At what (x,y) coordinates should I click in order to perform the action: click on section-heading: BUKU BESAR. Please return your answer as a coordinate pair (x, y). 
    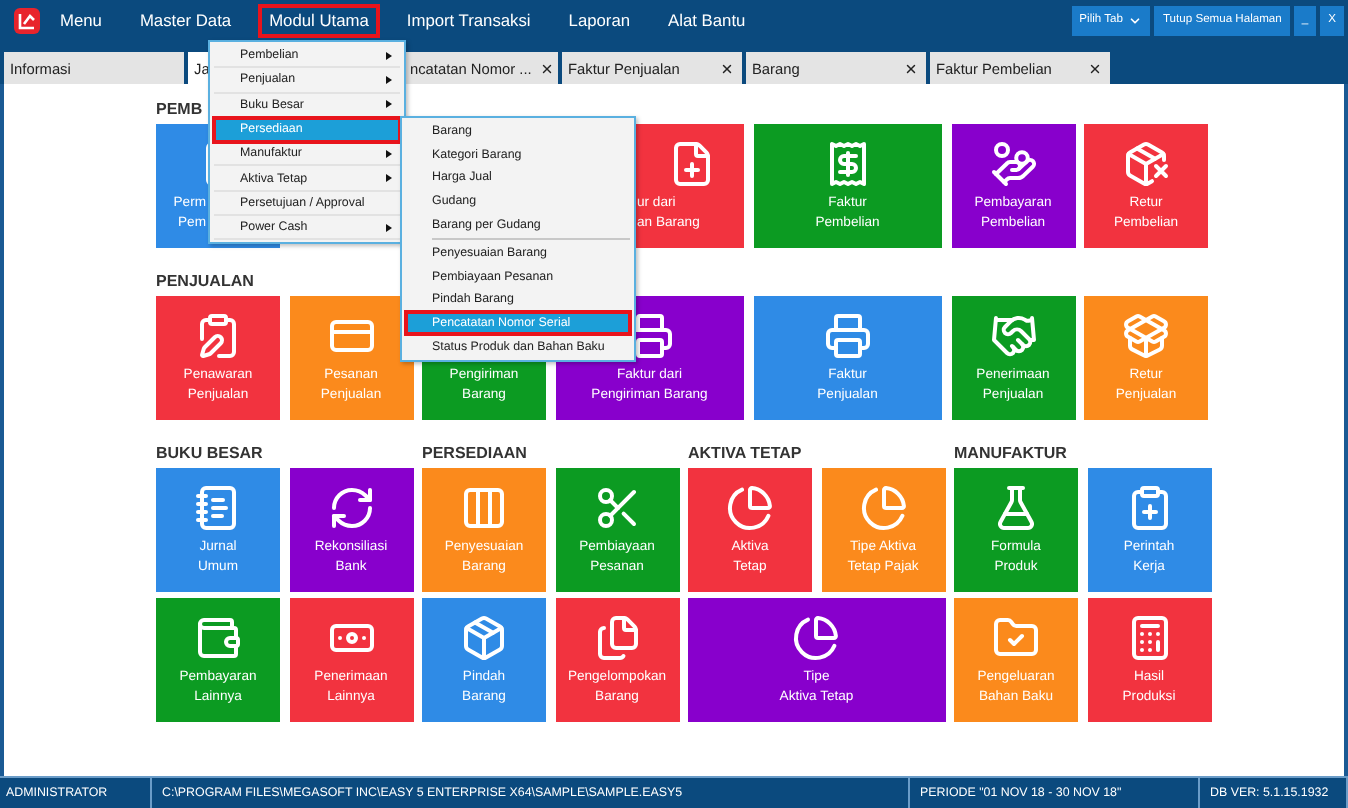
    Looking at the image, I should click on (209, 452).